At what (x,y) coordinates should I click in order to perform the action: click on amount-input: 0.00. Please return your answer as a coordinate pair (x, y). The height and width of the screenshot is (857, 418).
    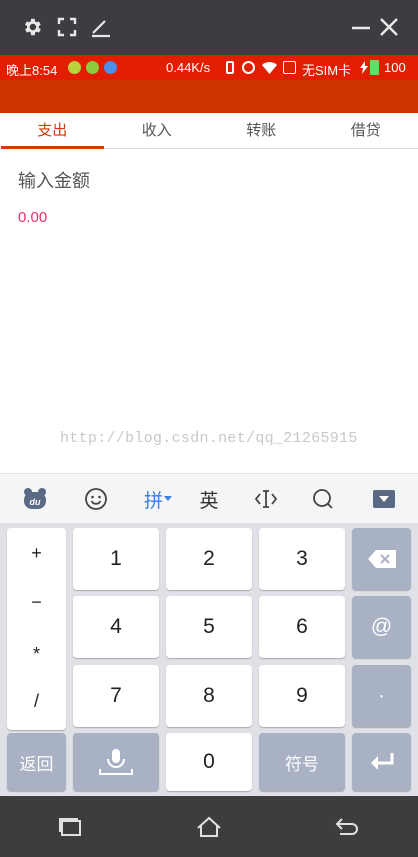
    Looking at the image, I should click on (32, 217).